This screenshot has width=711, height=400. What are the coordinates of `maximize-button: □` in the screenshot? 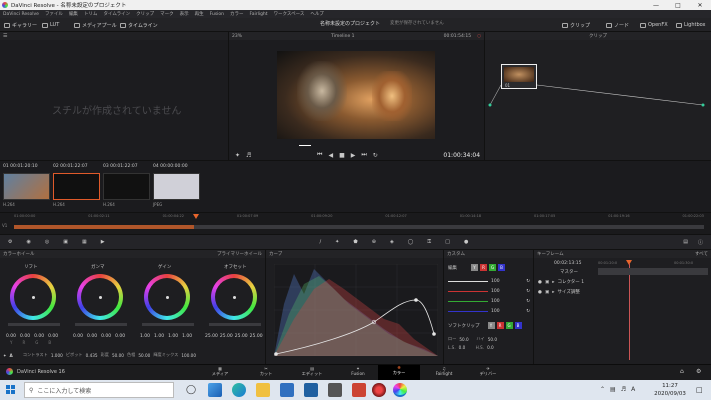 It's located at (678, 5).